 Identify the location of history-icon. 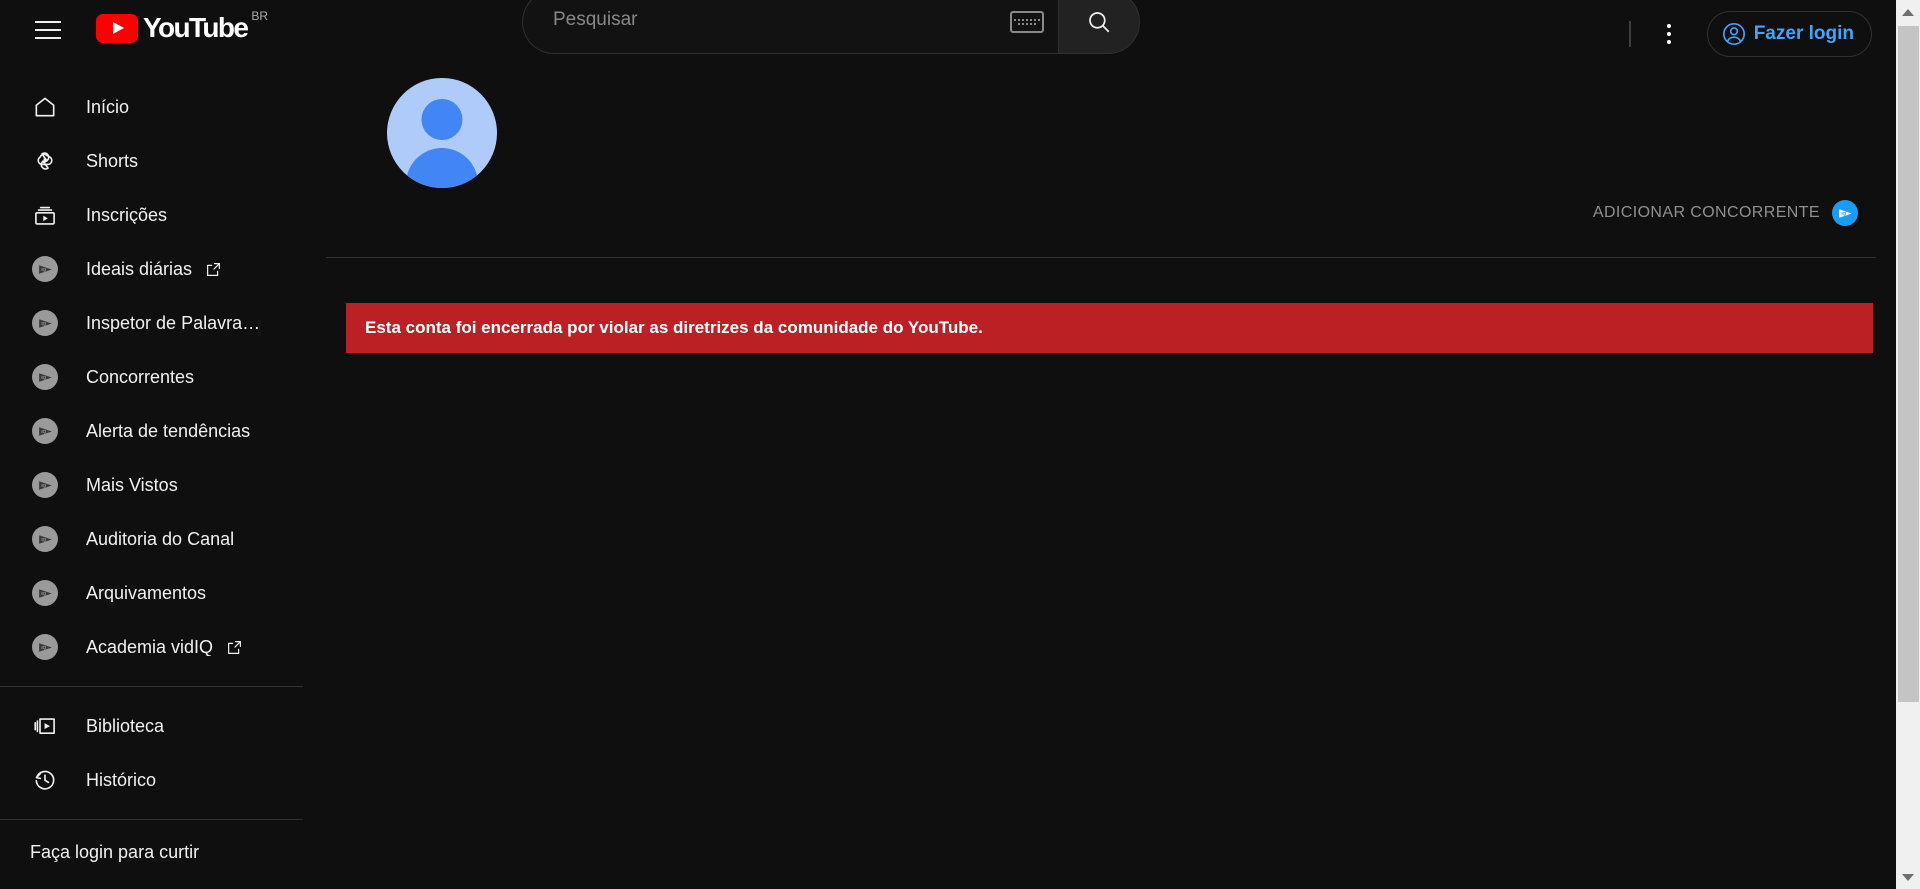
(45, 780).